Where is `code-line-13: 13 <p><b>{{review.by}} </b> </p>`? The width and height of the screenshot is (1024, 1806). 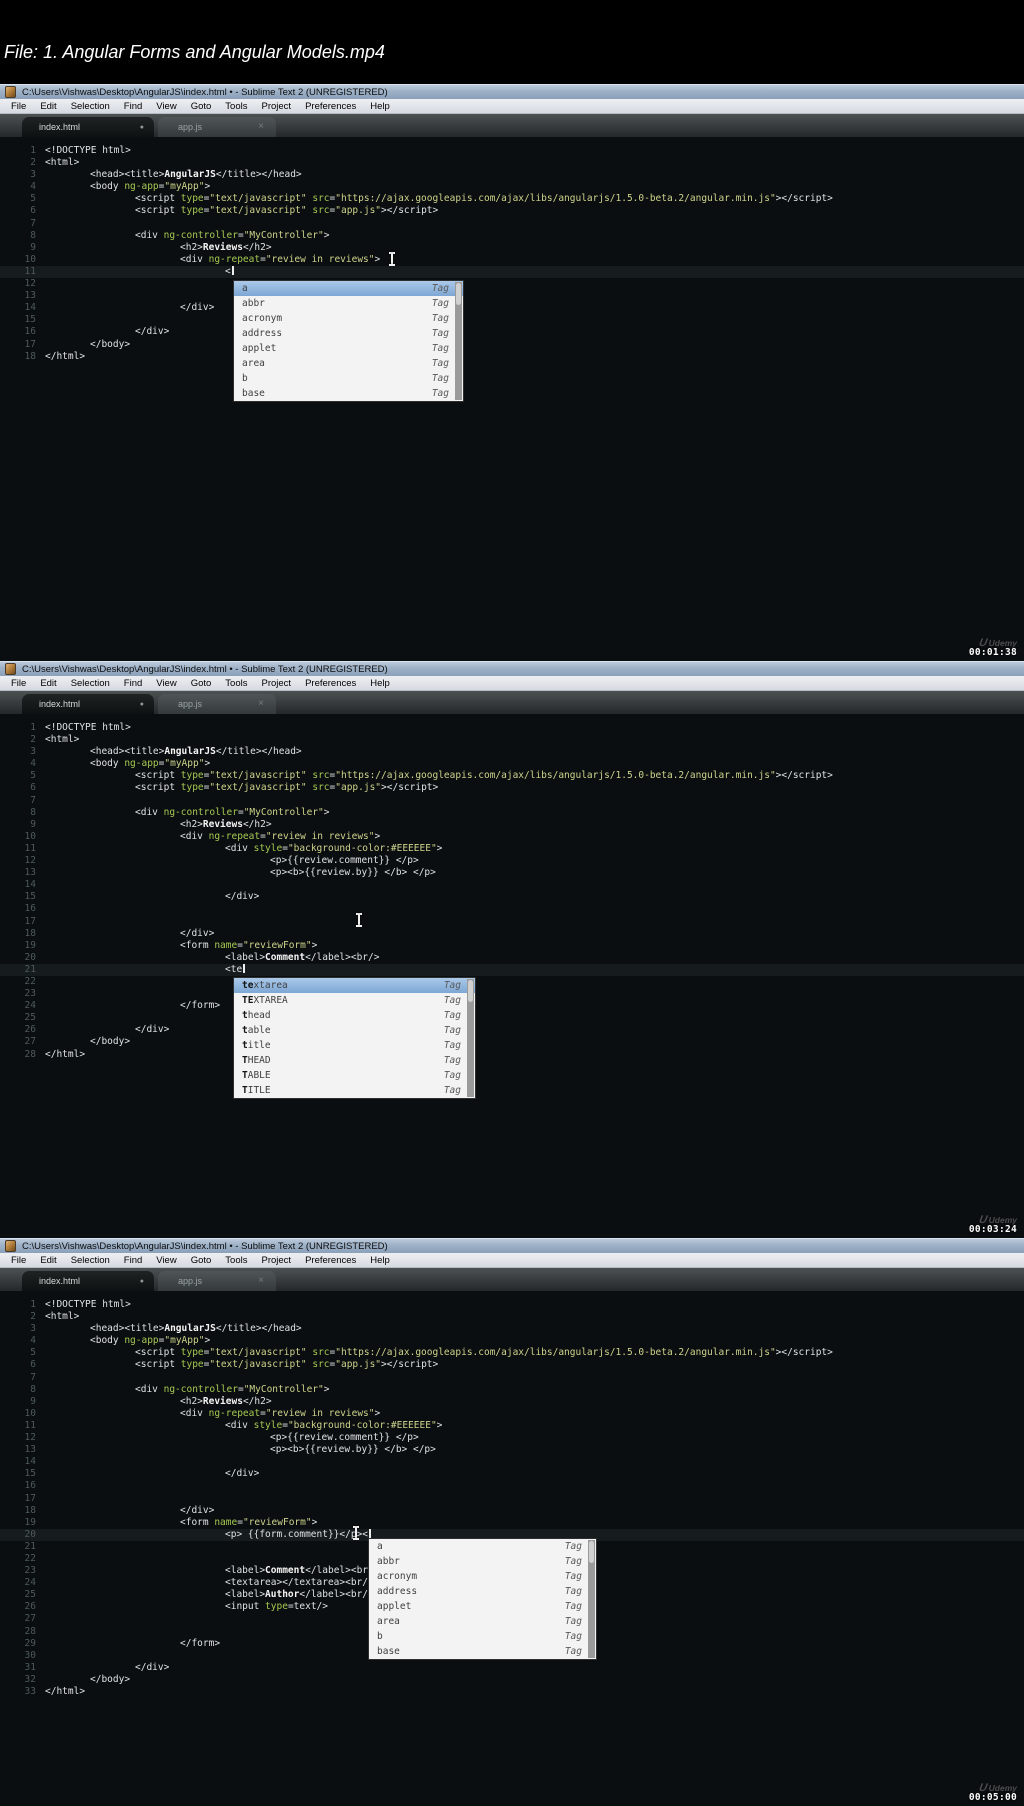 code-line-13: 13 <p><b>{{review.by}} </b> </p> is located at coordinates (512, 1450).